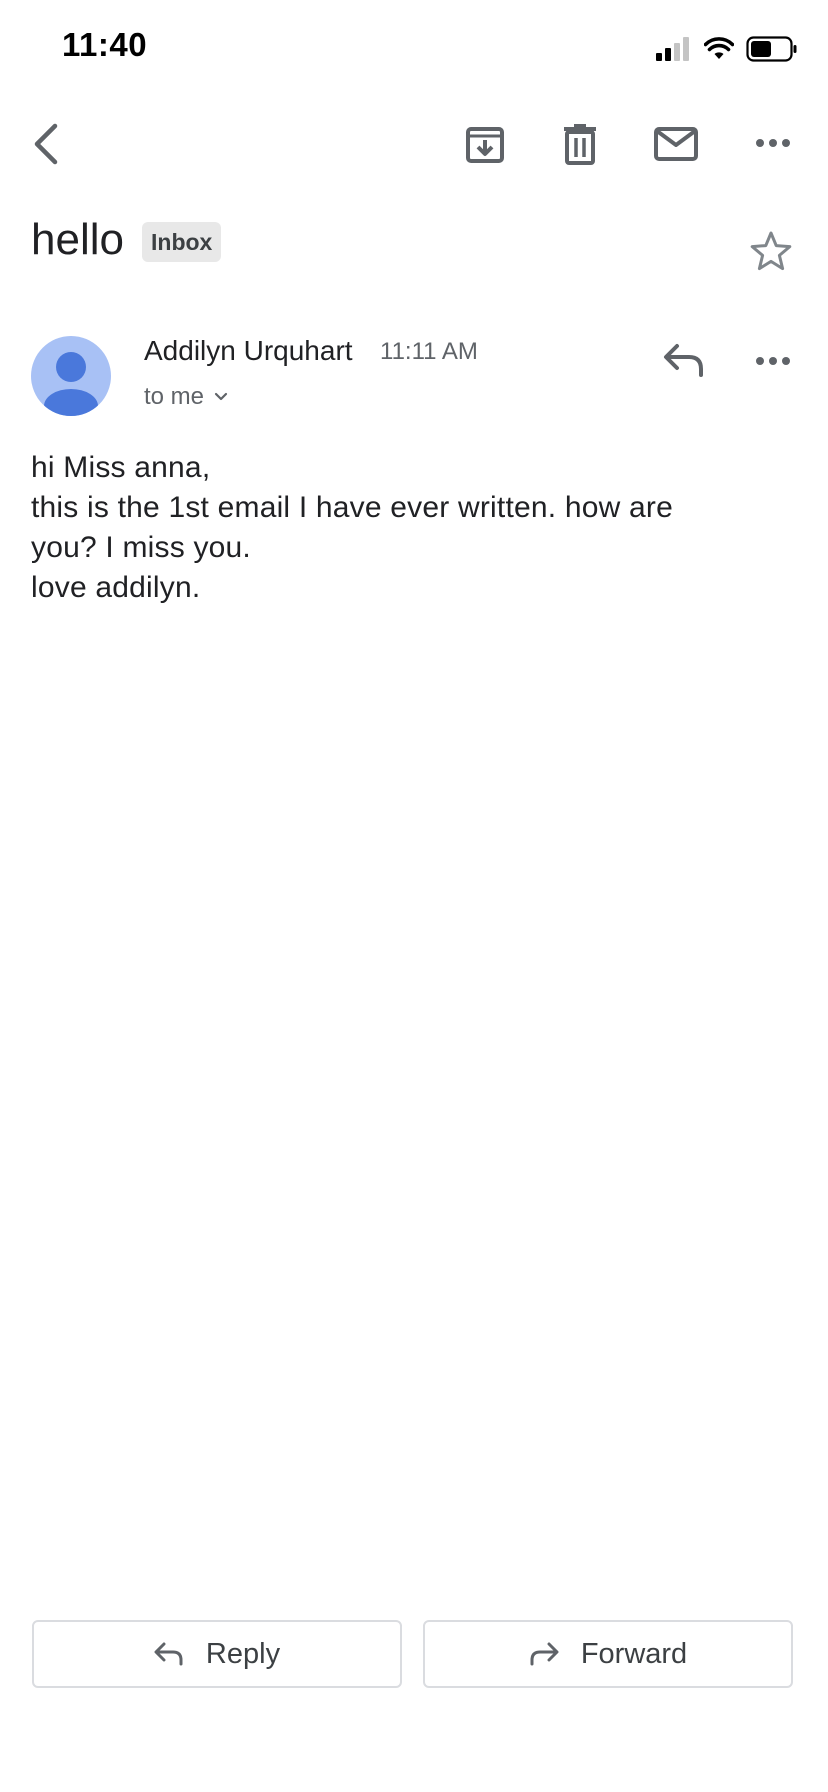 The height and width of the screenshot is (1792, 828). What do you see at coordinates (141, 547) in the screenshot?
I see `email-body-line: you? I miss you.` at bounding box center [141, 547].